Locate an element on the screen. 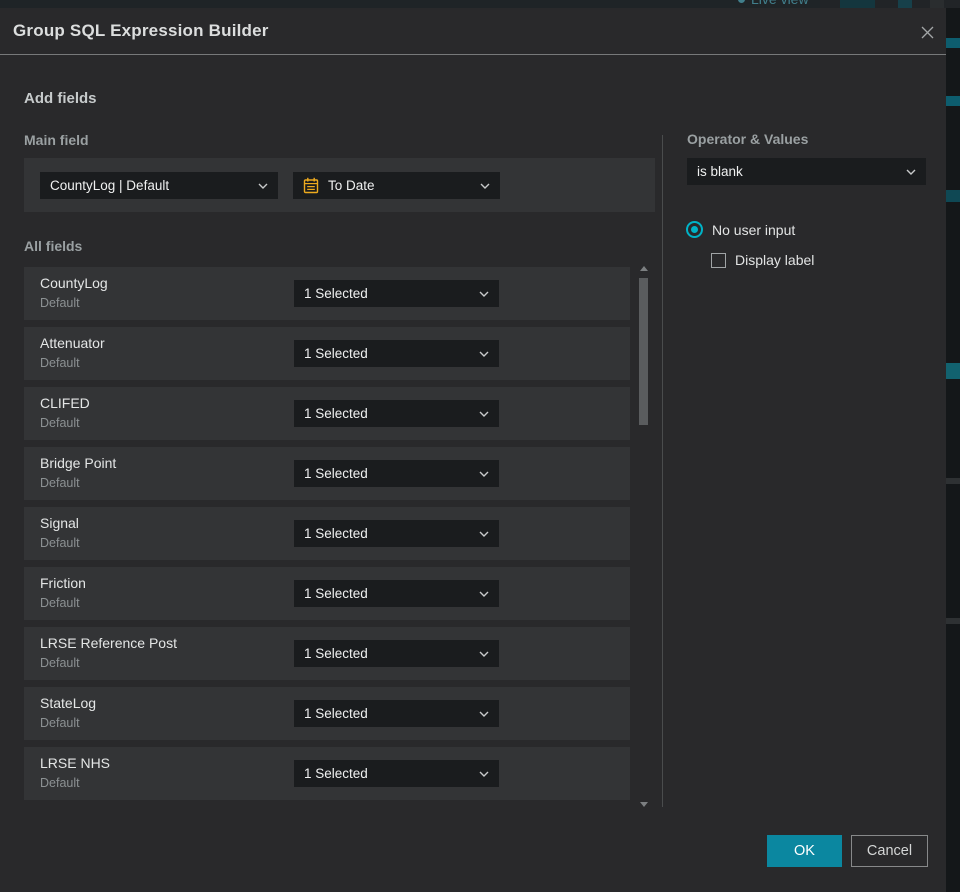 The width and height of the screenshot is (960, 892). field-name: Bridge Point is located at coordinates (78, 463).